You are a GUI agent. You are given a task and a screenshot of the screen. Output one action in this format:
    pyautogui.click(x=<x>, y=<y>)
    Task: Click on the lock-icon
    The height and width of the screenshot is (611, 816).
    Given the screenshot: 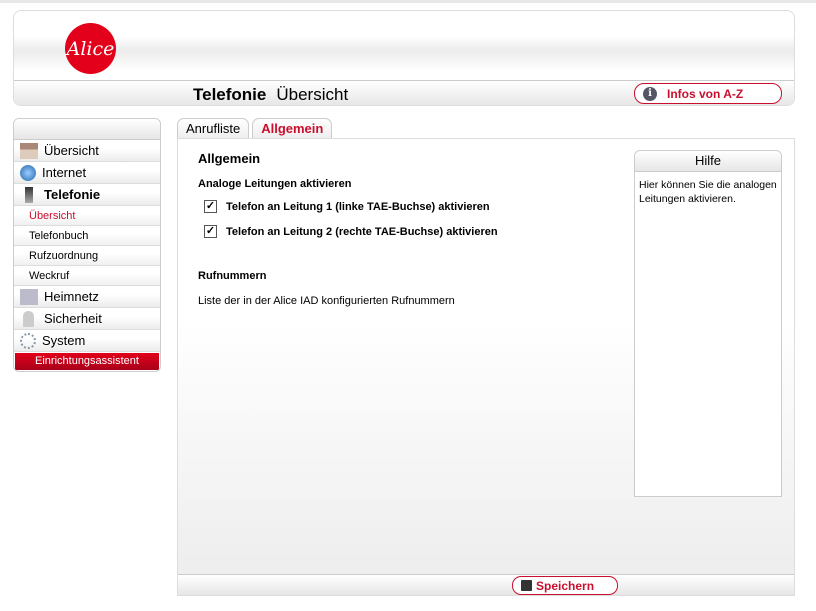 What is the action you would take?
    pyautogui.click(x=28, y=318)
    